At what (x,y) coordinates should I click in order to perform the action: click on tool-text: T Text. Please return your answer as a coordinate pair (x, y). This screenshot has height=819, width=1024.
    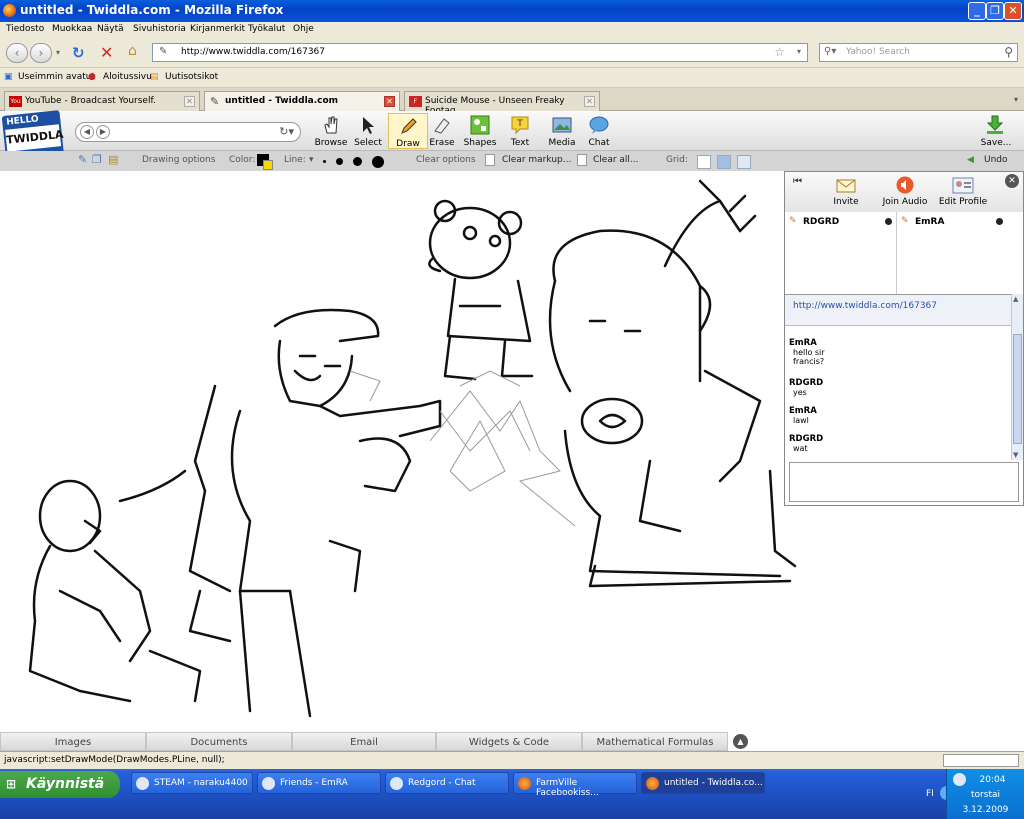
    Looking at the image, I should click on (520, 131).